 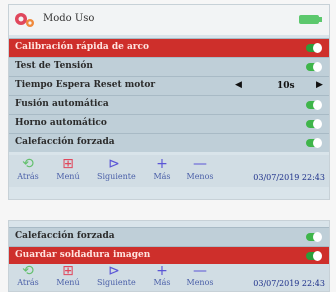 I want to click on header-bar: Modo Uso, so click(x=169, y=20).